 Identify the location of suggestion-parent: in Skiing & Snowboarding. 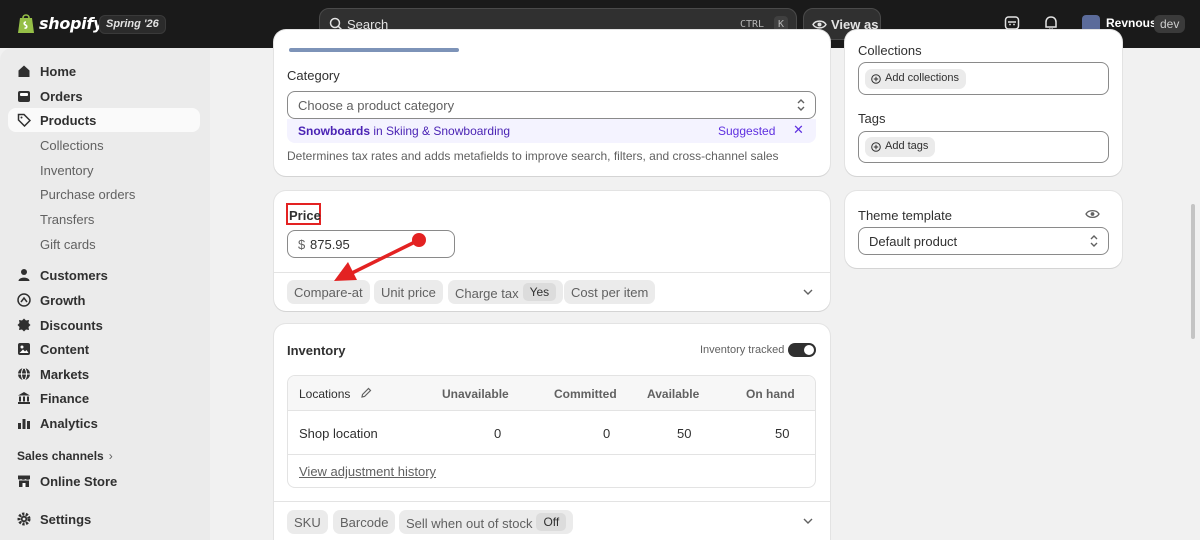
(440, 131).